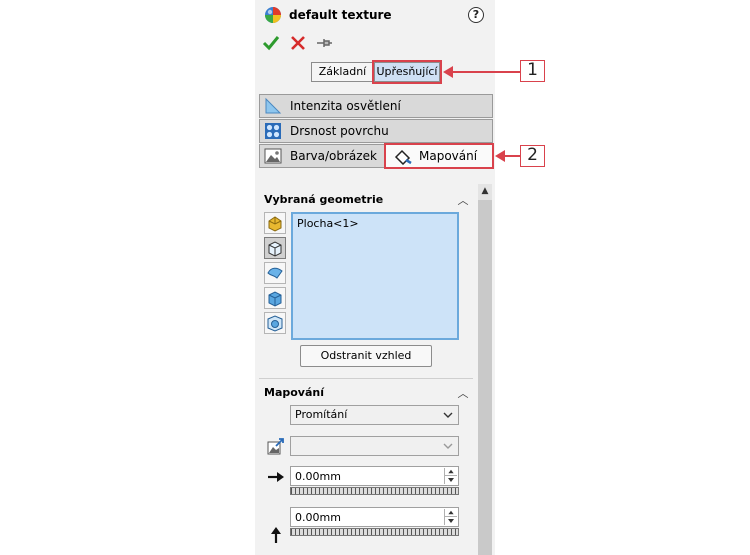  I want to click on cancel-x-icon, so click(298, 43).